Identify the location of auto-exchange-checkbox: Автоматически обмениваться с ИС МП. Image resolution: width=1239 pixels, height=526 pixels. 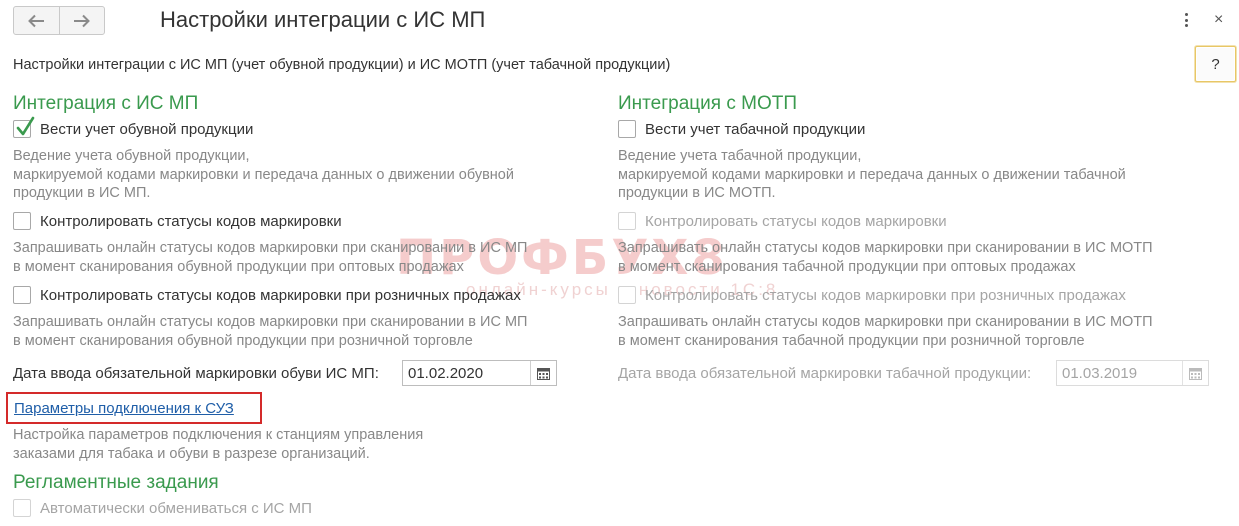
(162, 508).